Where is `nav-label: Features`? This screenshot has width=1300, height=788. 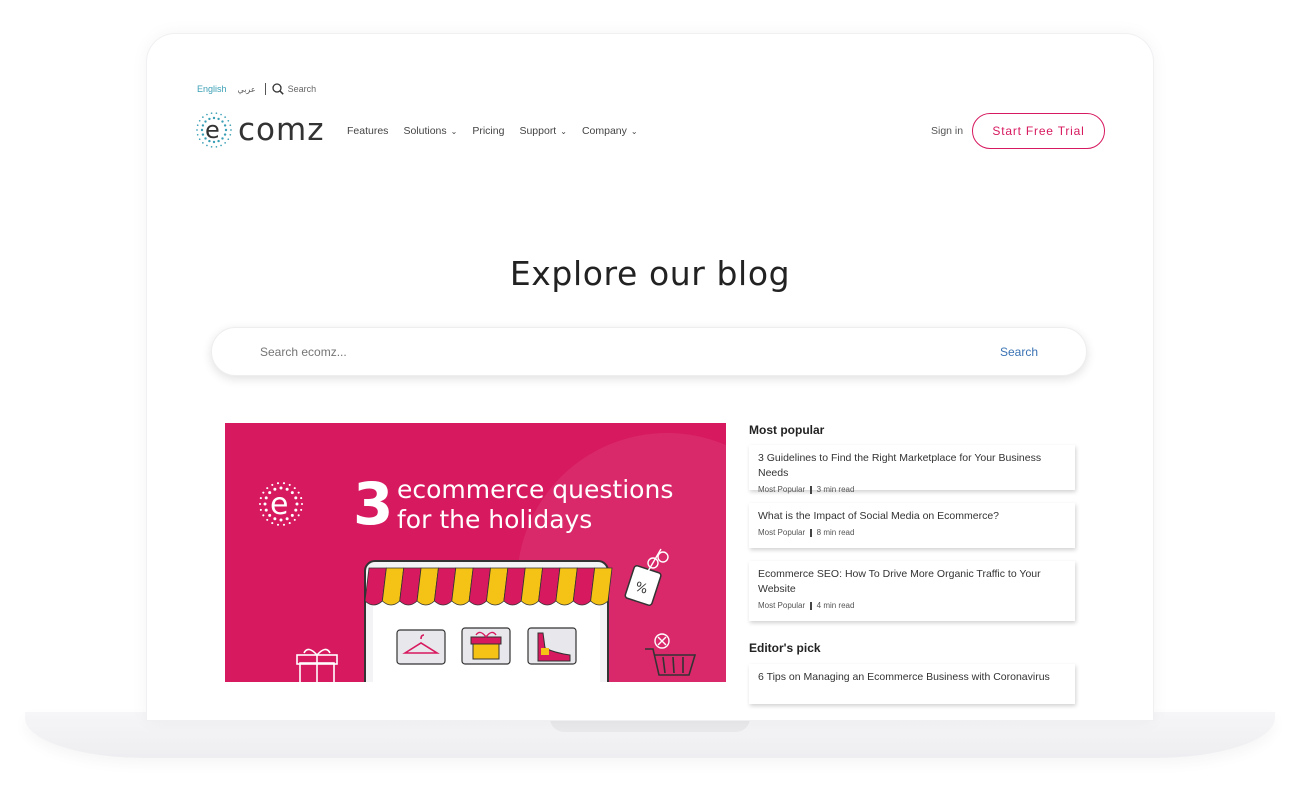 nav-label: Features is located at coordinates (368, 131).